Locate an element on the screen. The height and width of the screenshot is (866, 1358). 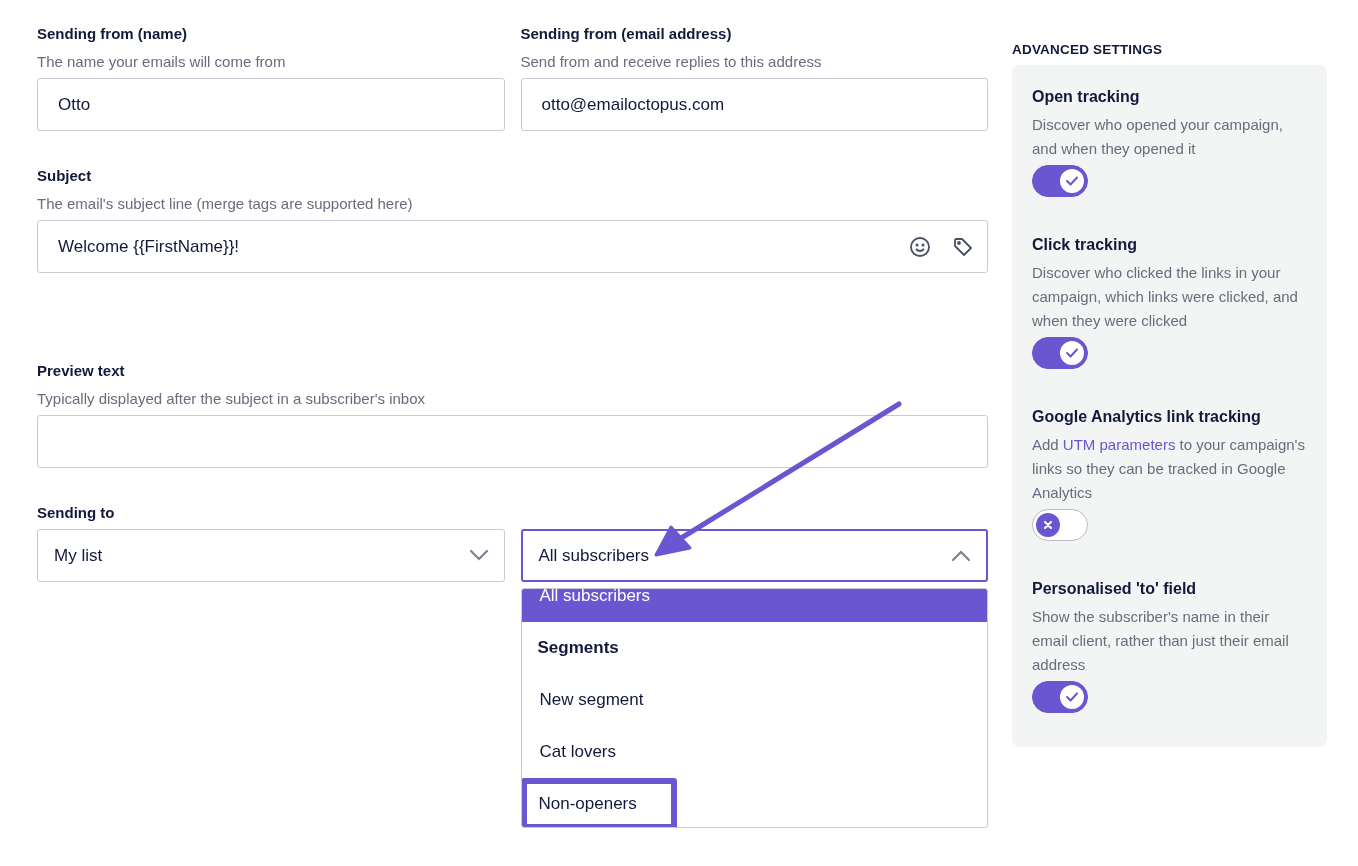
option-group-heading: Segments is located at coordinates (578, 648).